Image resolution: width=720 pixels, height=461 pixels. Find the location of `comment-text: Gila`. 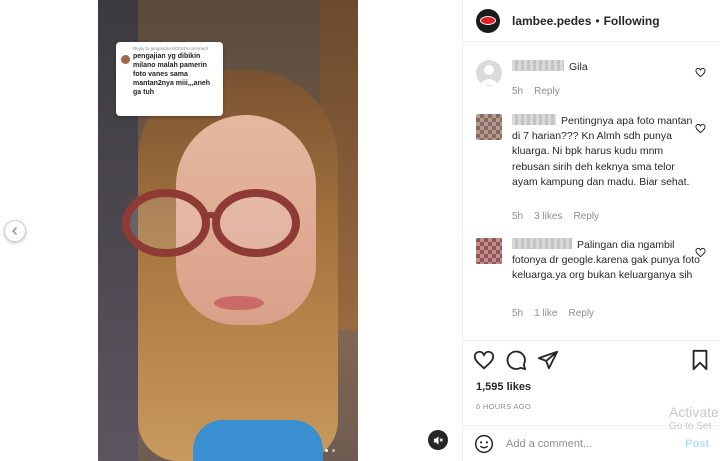

comment-text: Gila is located at coordinates (578, 67).